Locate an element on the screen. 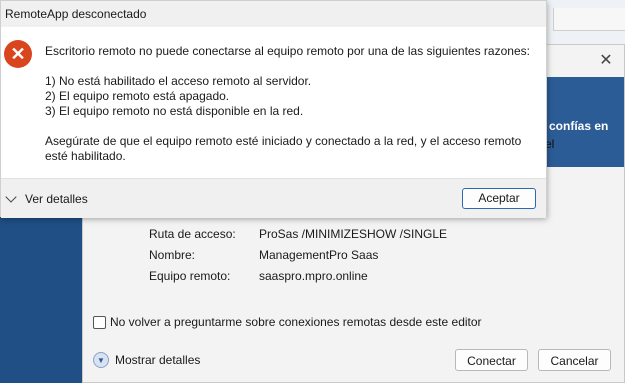 Image resolution: width=625 pixels, height=383 pixels. info-label: Nombre: is located at coordinates (172, 255).